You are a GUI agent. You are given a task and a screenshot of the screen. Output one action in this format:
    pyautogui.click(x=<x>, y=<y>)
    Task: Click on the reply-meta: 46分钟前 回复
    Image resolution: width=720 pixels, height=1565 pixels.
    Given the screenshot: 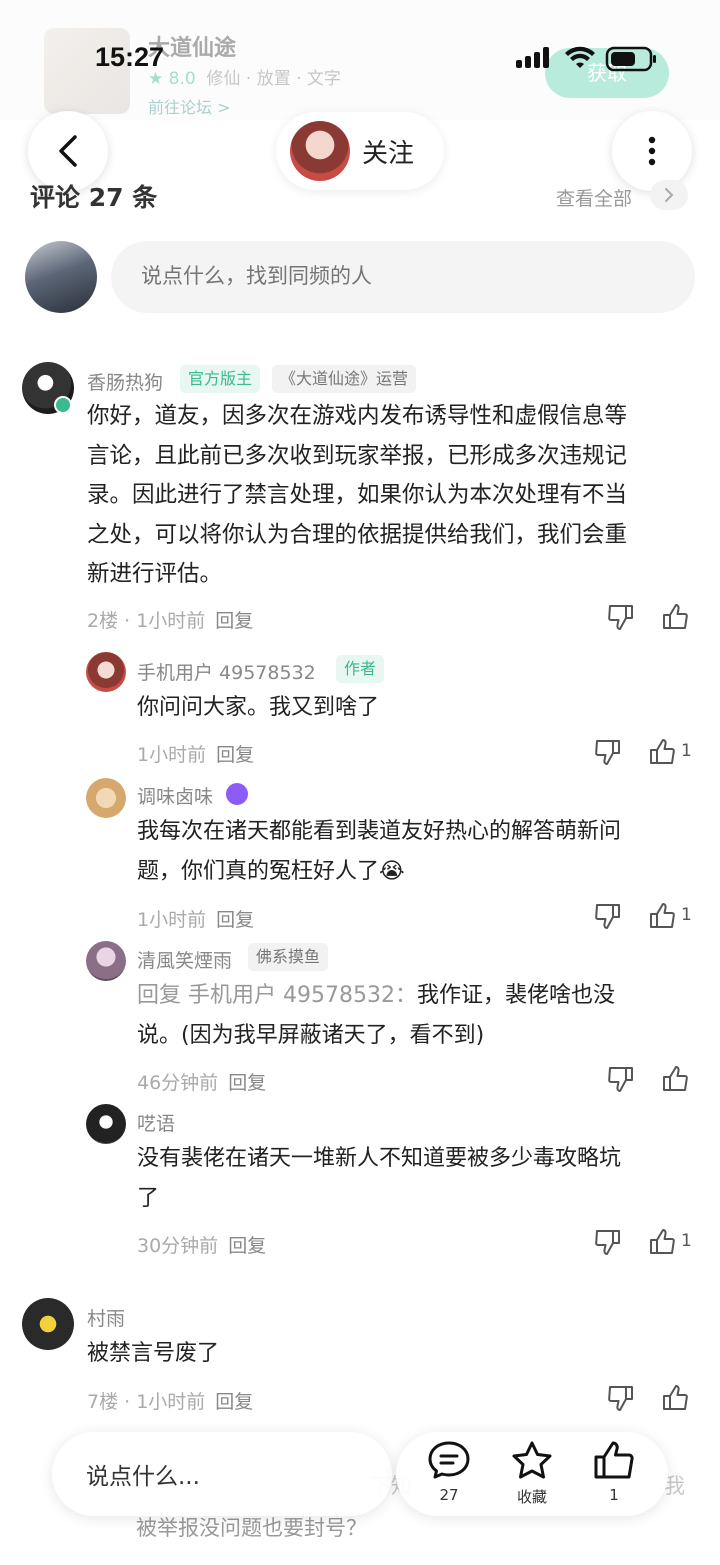 What is the action you would take?
    pyautogui.click(x=201, y=1081)
    